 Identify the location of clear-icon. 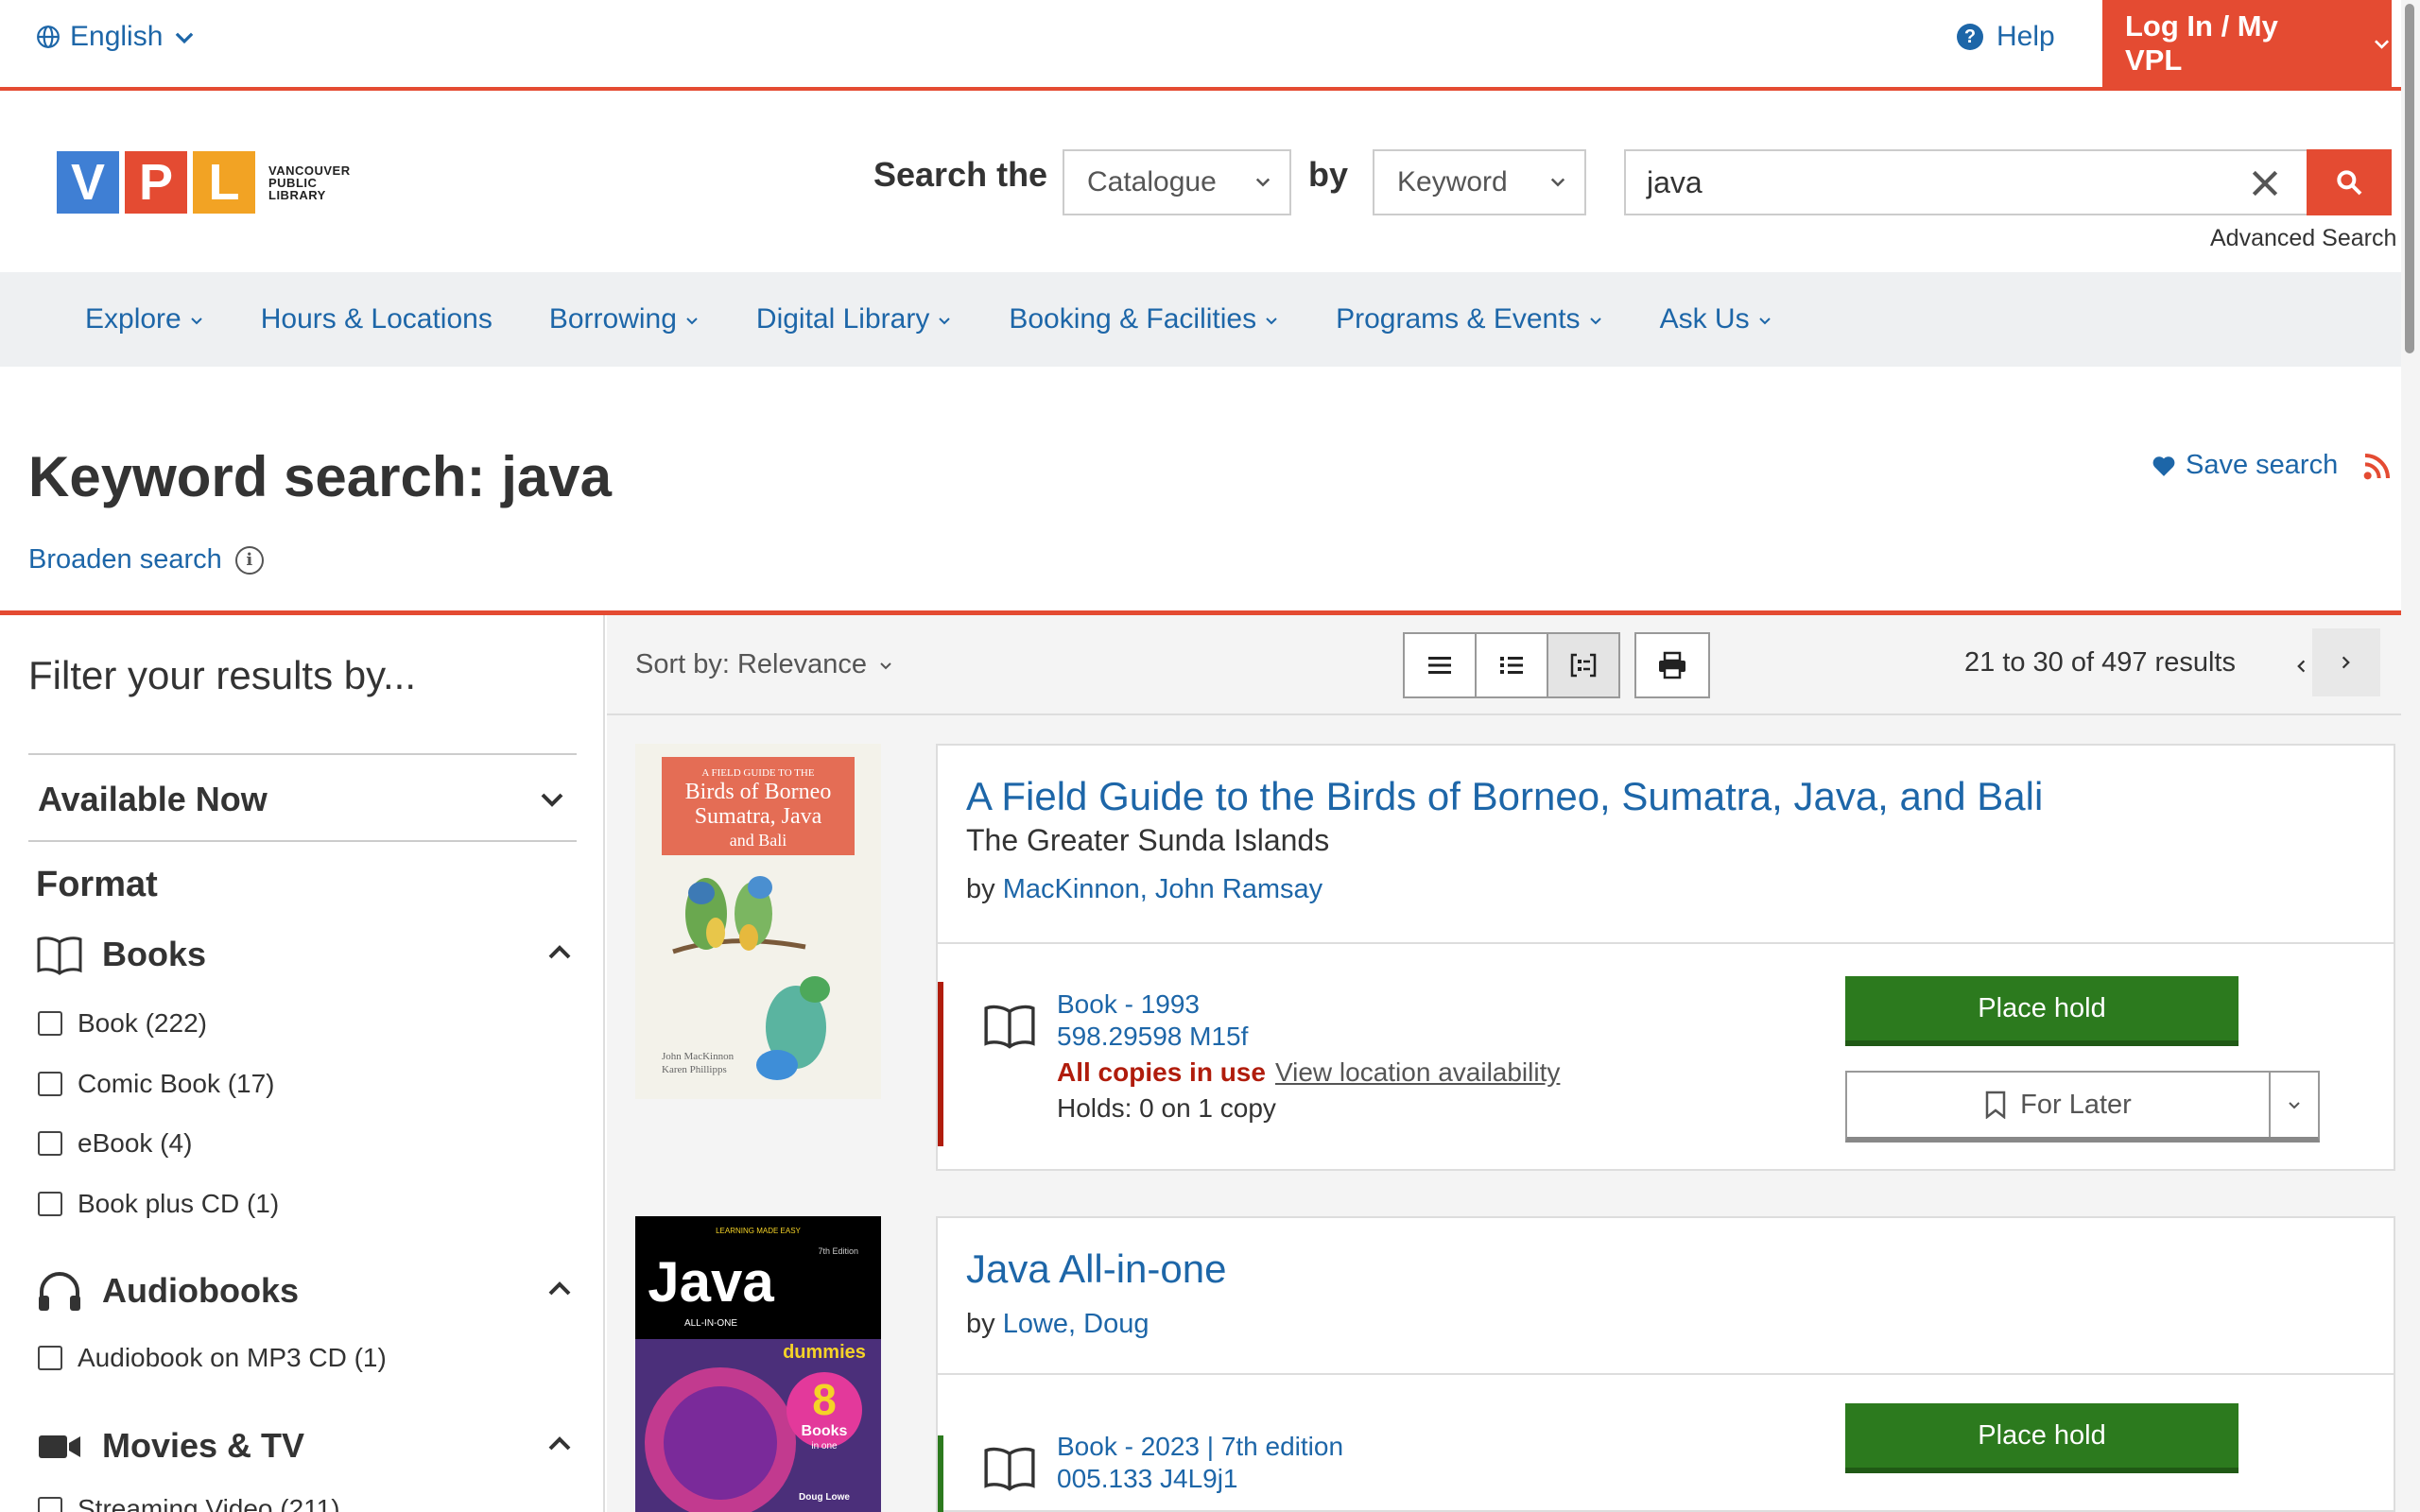
(2265, 183).